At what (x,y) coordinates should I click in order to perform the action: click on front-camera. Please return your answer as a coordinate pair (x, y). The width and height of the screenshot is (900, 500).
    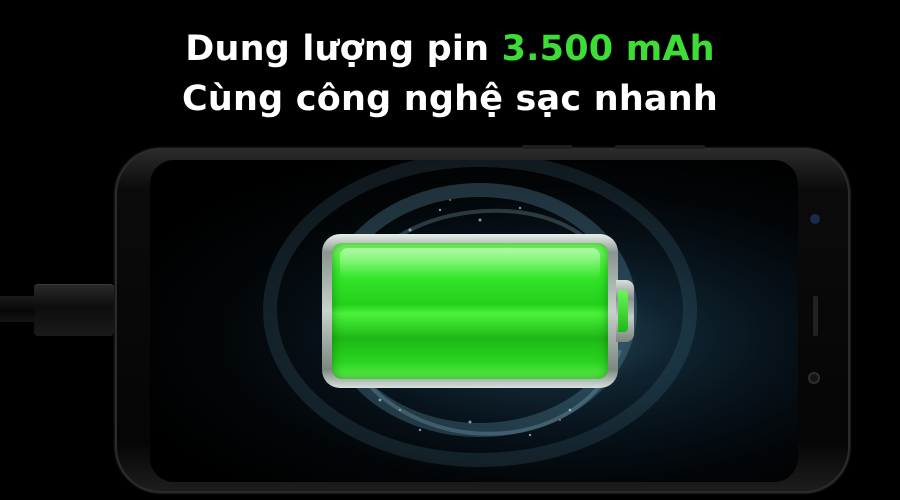
    Looking at the image, I should click on (814, 378).